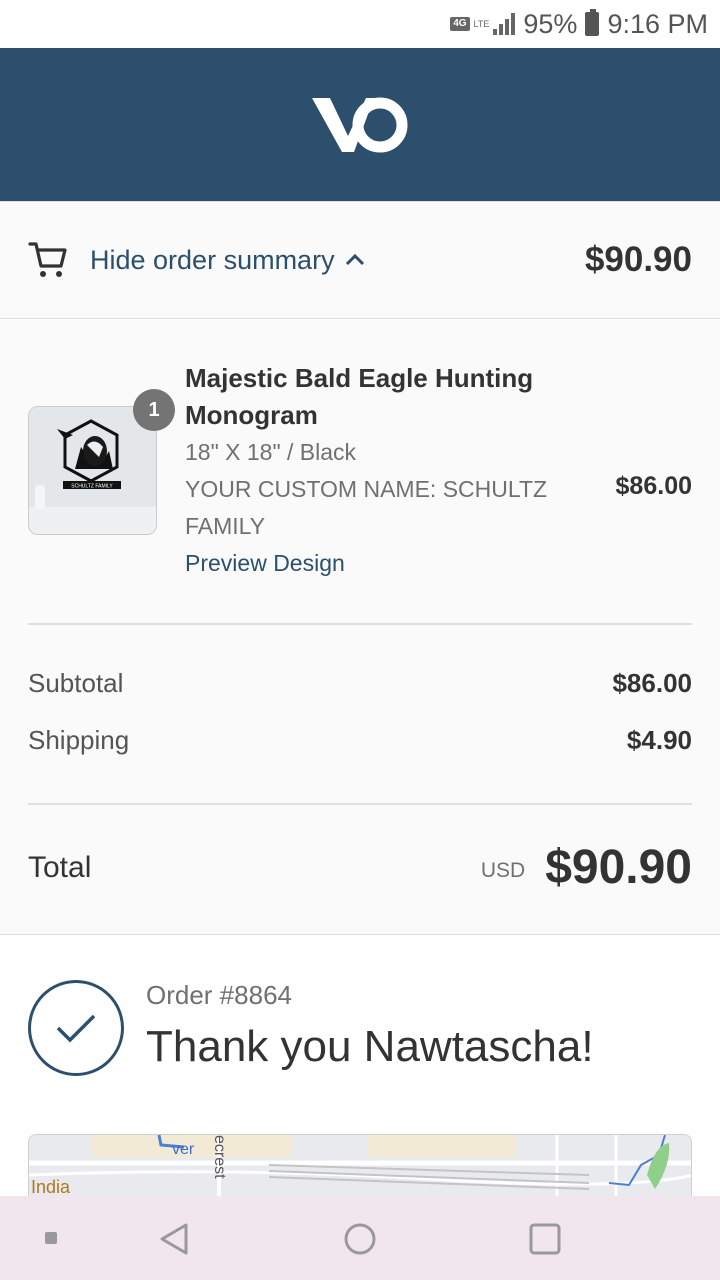 The width and height of the screenshot is (720, 1280). What do you see at coordinates (503, 870) in the screenshot?
I see `total-currency: USD` at bounding box center [503, 870].